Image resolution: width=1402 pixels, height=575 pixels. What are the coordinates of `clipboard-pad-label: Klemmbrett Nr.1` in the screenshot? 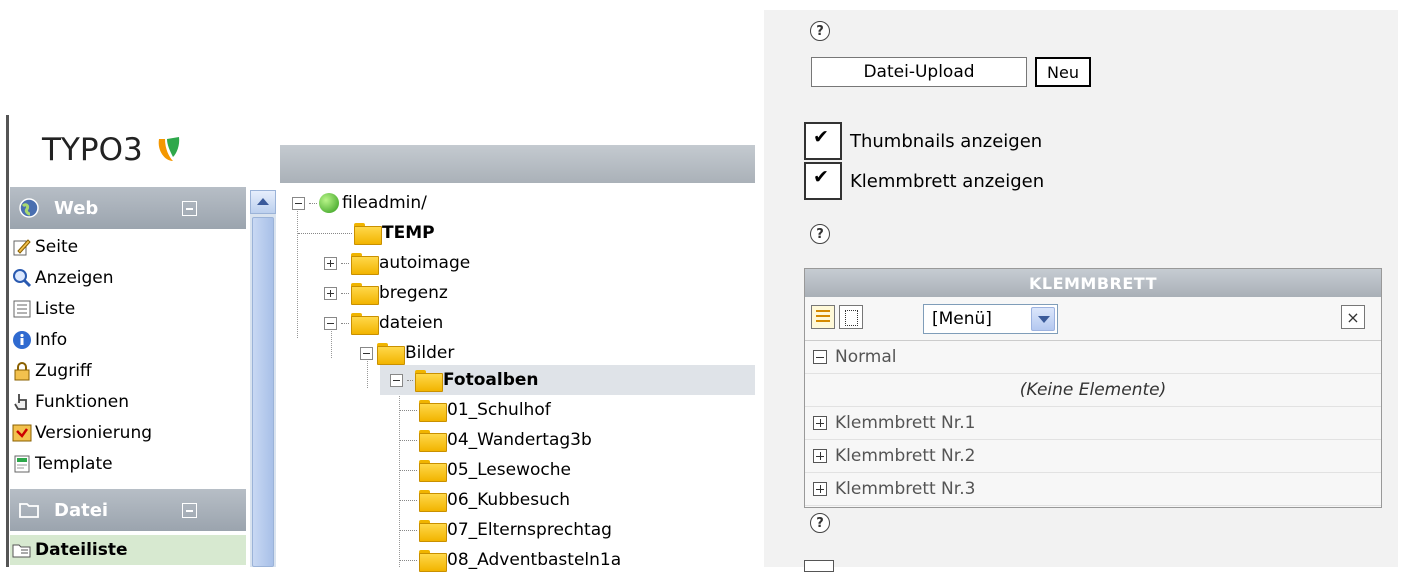 It's located at (905, 423).